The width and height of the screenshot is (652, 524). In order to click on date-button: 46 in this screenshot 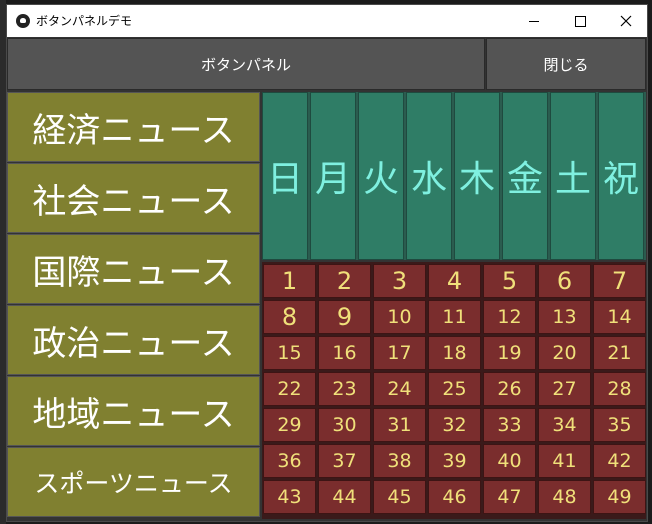, I will do `click(454, 497)`.